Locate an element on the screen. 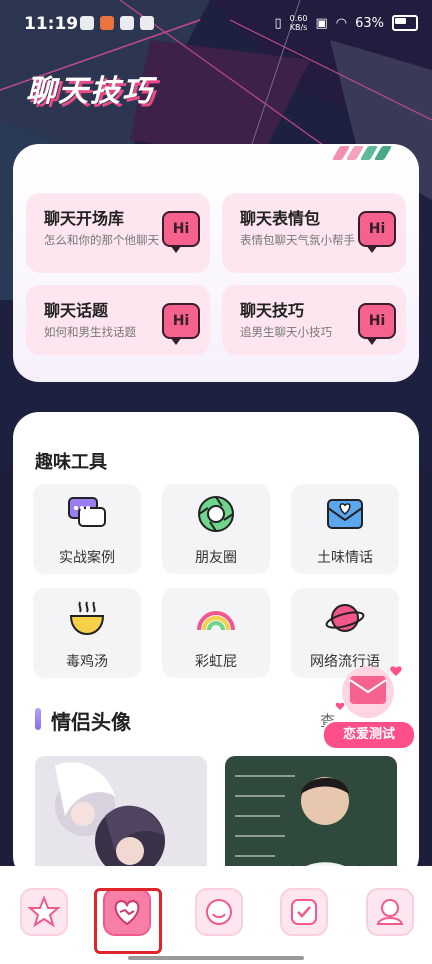  love-test-floating-button: 恋爱测试 is located at coordinates (369, 705).